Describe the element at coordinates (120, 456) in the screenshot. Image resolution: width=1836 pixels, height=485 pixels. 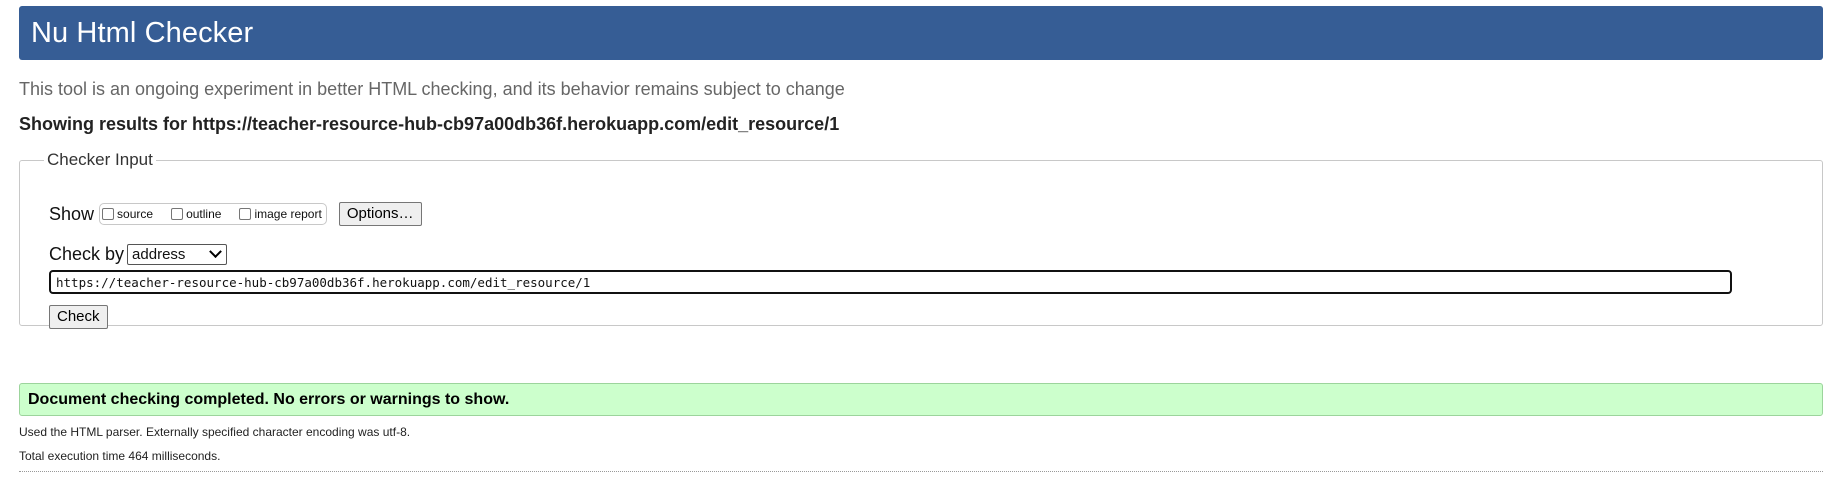
I see `execution-time: Total execution time 464 milliseconds.` at that location.